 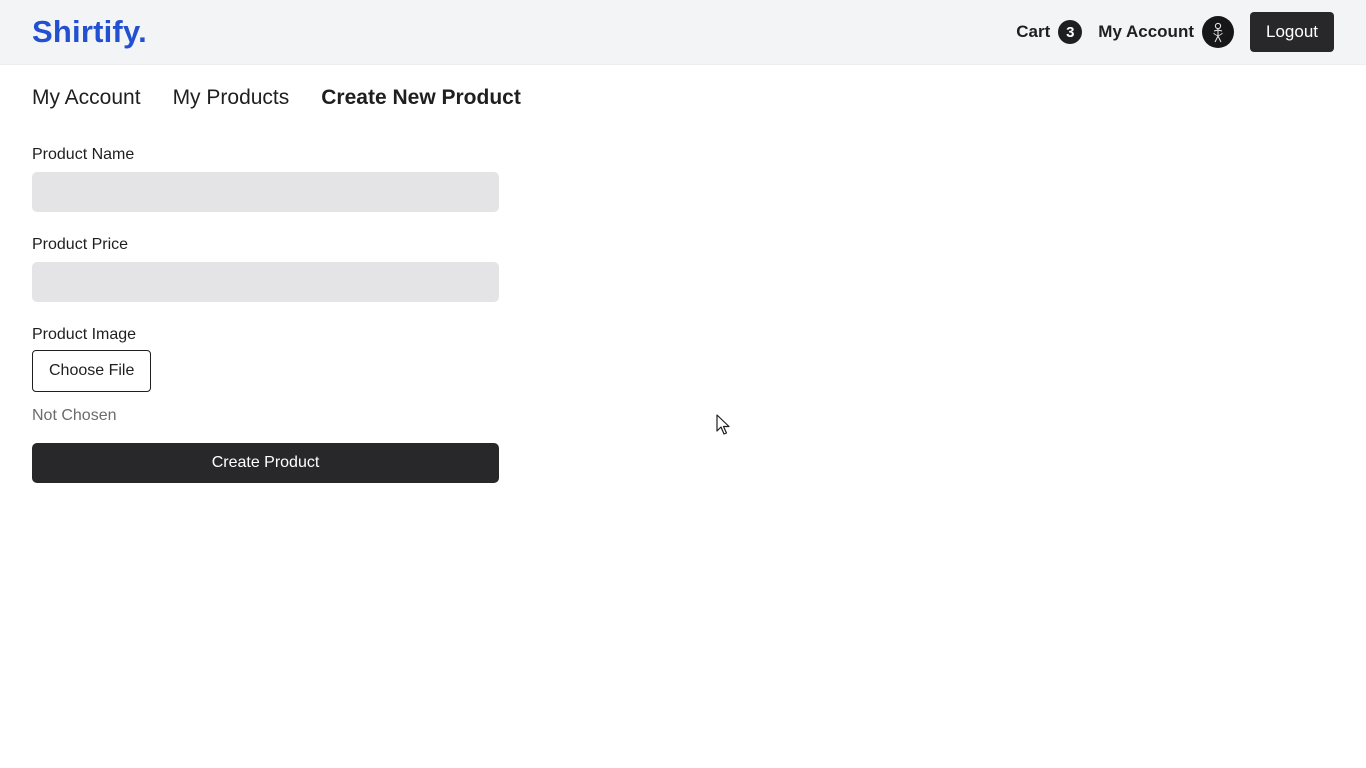 I want to click on product-price-label: Product Price, so click(x=80, y=244).